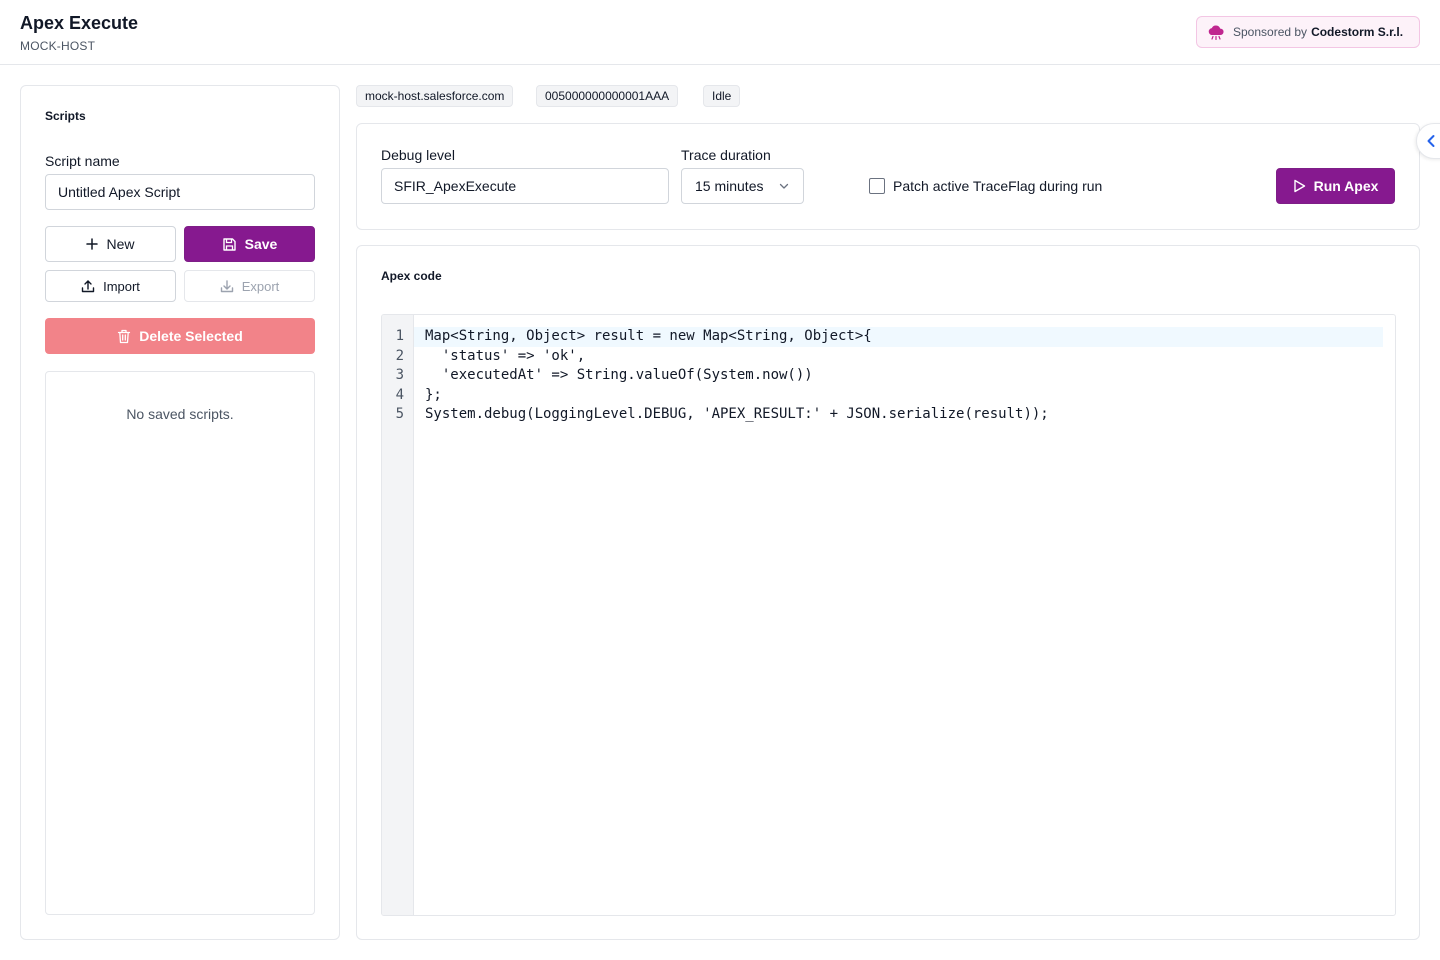 The image size is (1440, 960). I want to click on chevron-left-icon, so click(1431, 141).